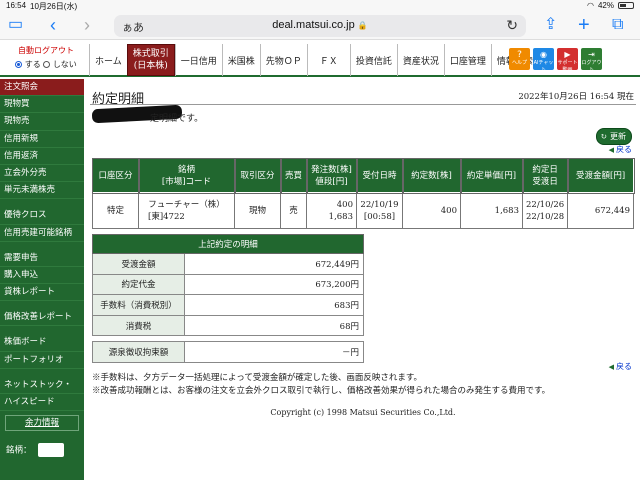 Image resolution: width=640 pixels, height=480 pixels. I want to click on sidebar-item-demand-report: 需要申告, so click(42, 258).